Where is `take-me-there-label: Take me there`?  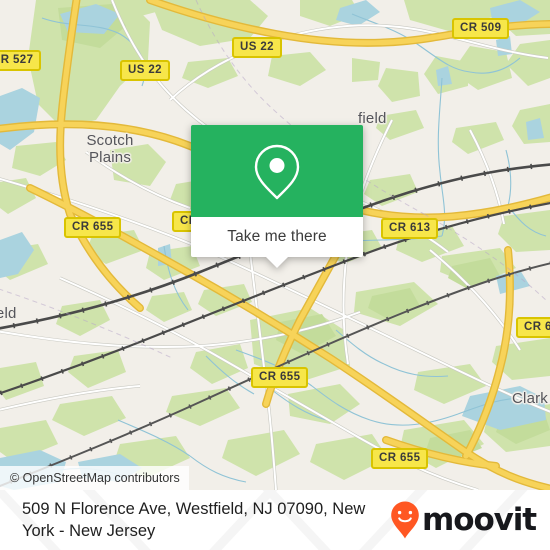 take-me-there-label: Take me there is located at coordinates (277, 236).